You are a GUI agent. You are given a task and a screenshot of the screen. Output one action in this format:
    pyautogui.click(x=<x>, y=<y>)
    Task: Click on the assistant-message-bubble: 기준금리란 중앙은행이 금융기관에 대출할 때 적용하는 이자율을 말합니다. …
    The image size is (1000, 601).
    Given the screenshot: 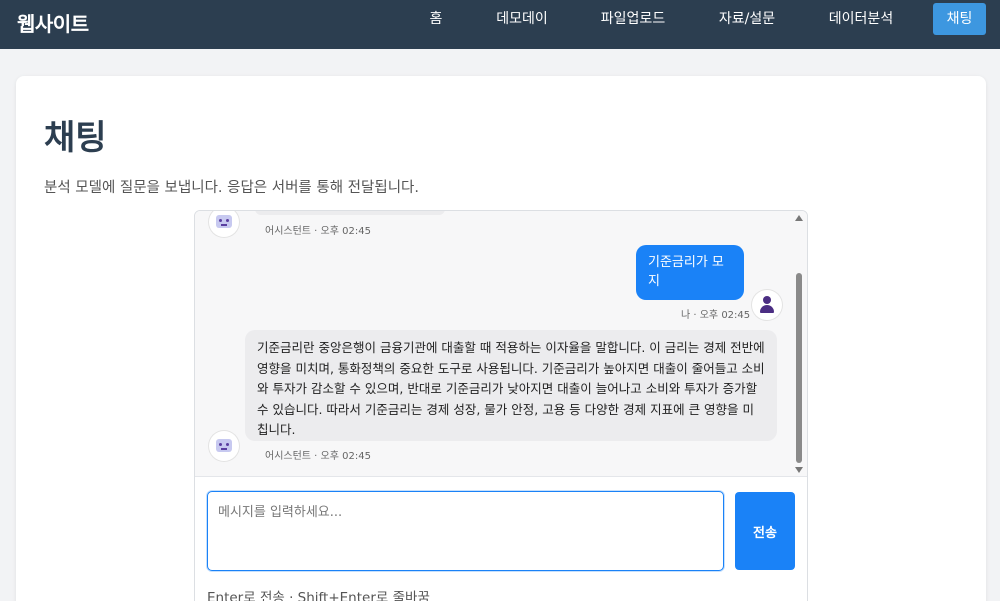 What is the action you would take?
    pyautogui.click(x=511, y=385)
    